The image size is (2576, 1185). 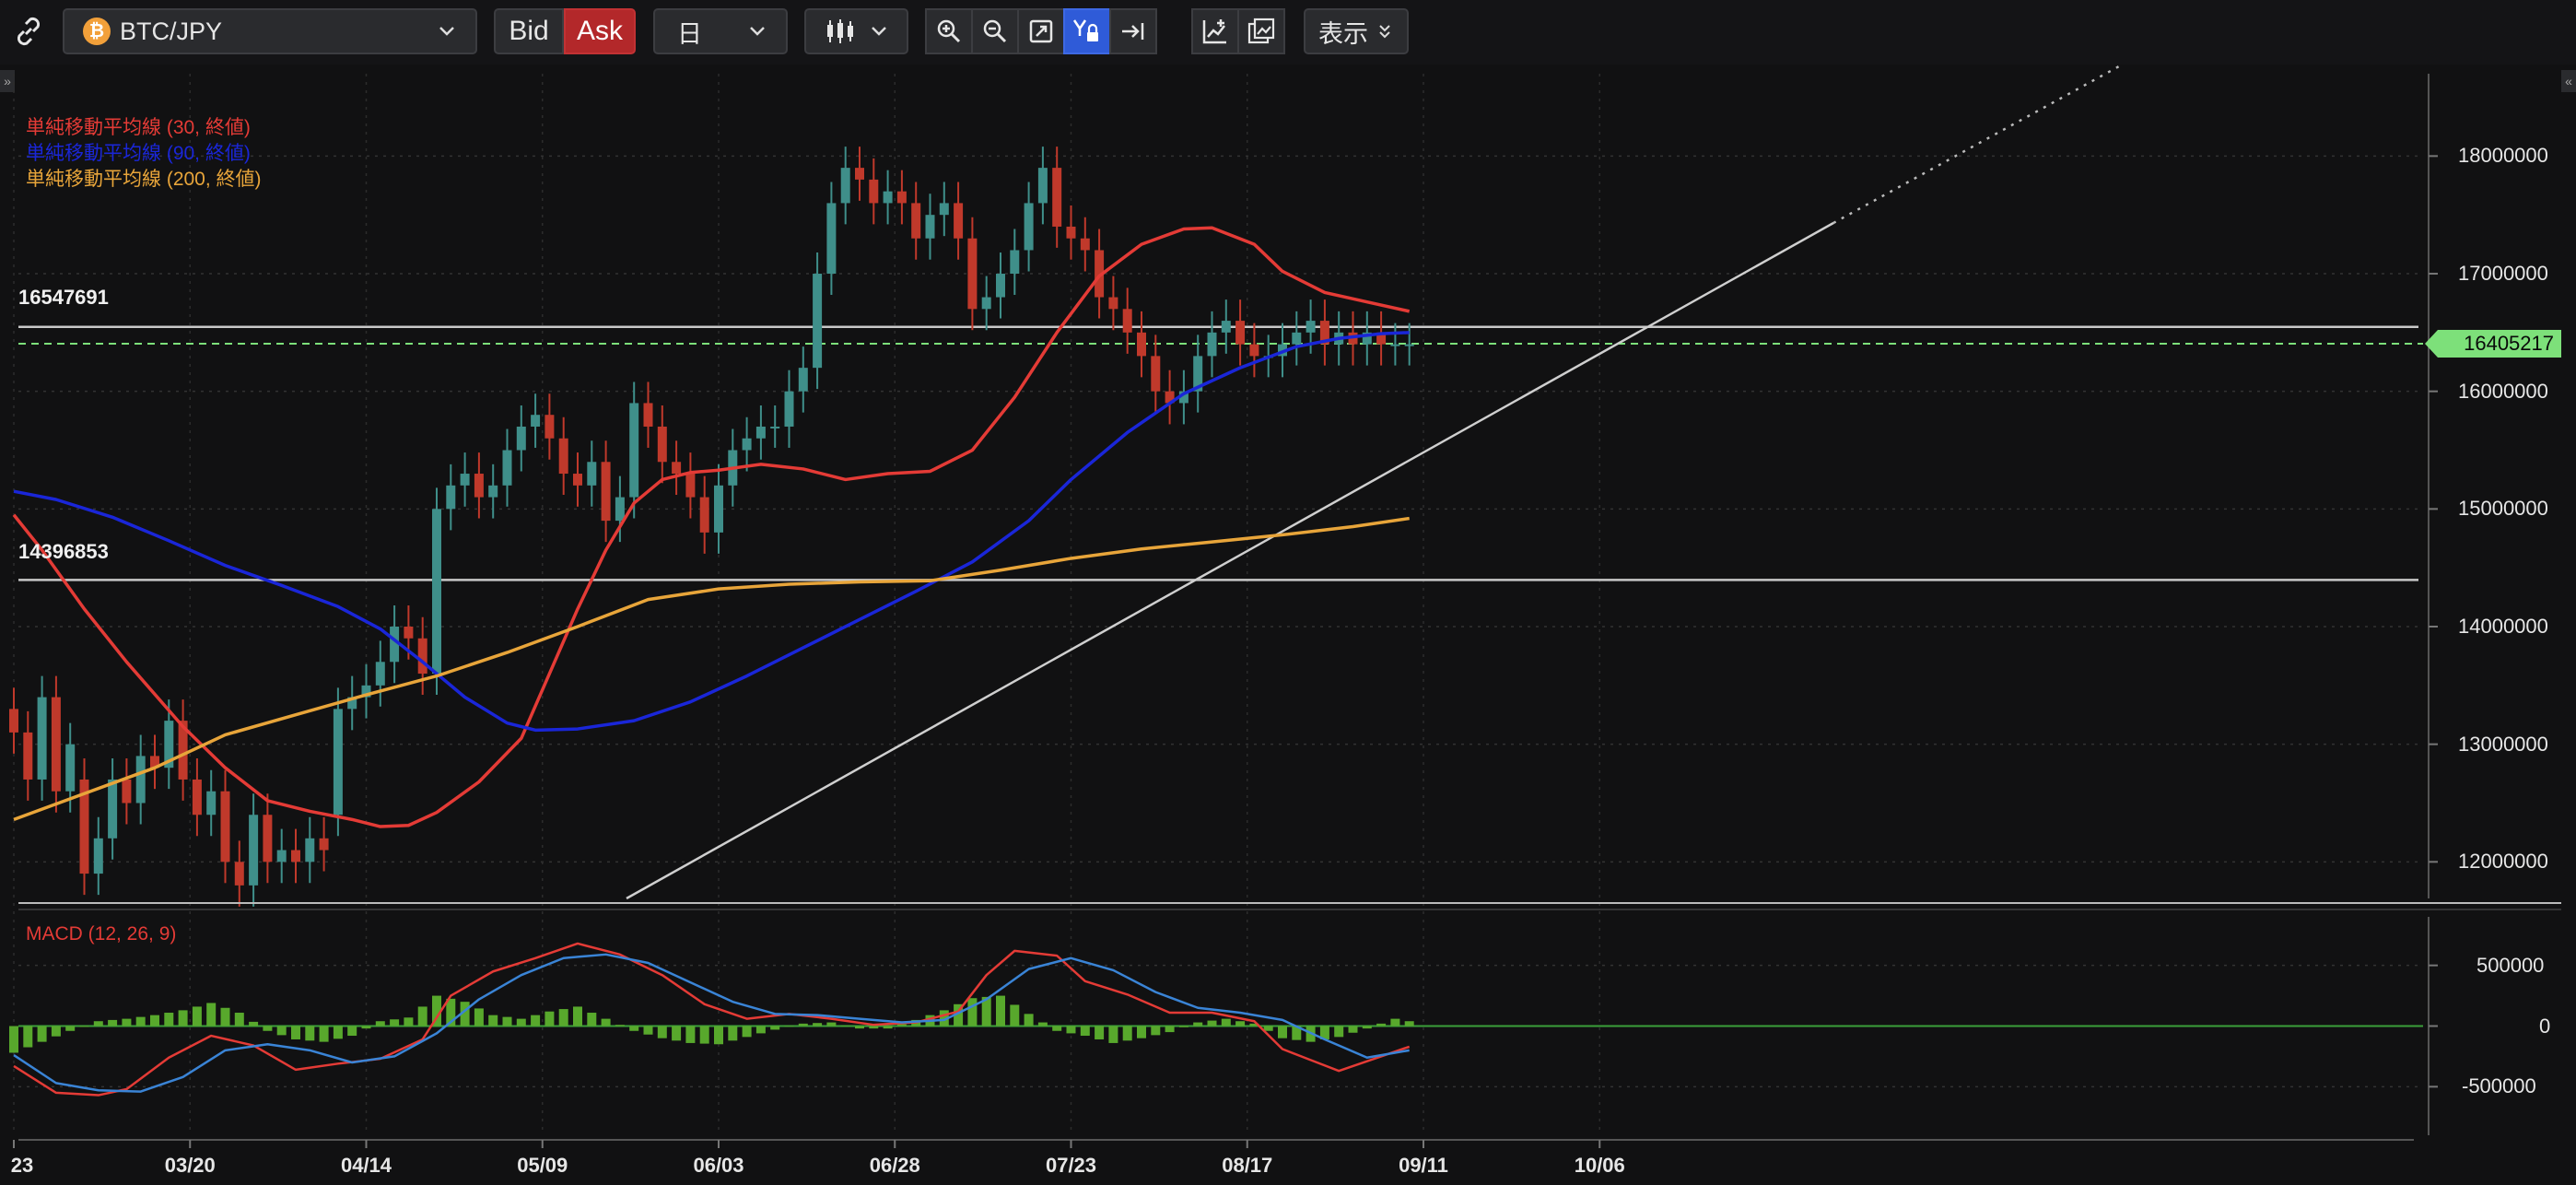 What do you see at coordinates (2510, 965) in the screenshot?
I see `macd-tick-label: 500000` at bounding box center [2510, 965].